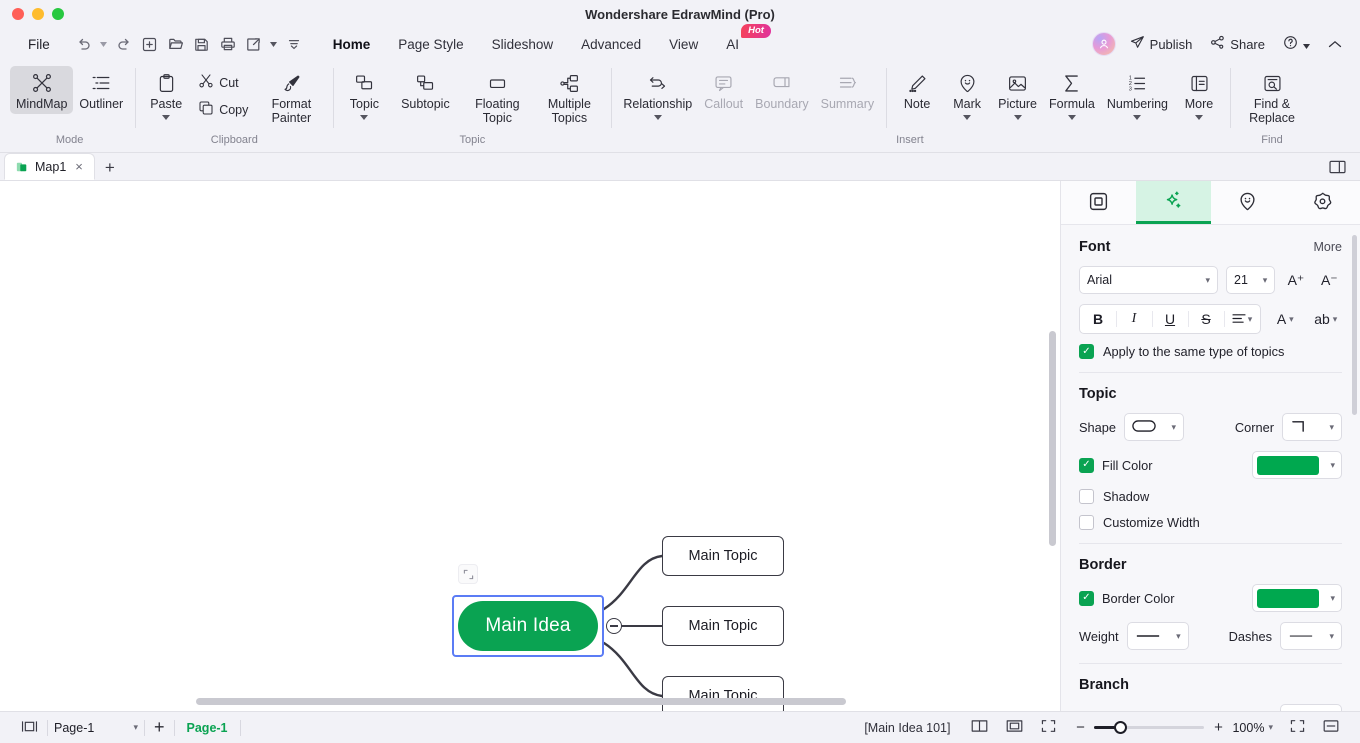 Image resolution: width=1360 pixels, height=743 pixels. What do you see at coordinates (1199, 94) in the screenshot?
I see `more-button: More` at bounding box center [1199, 94].